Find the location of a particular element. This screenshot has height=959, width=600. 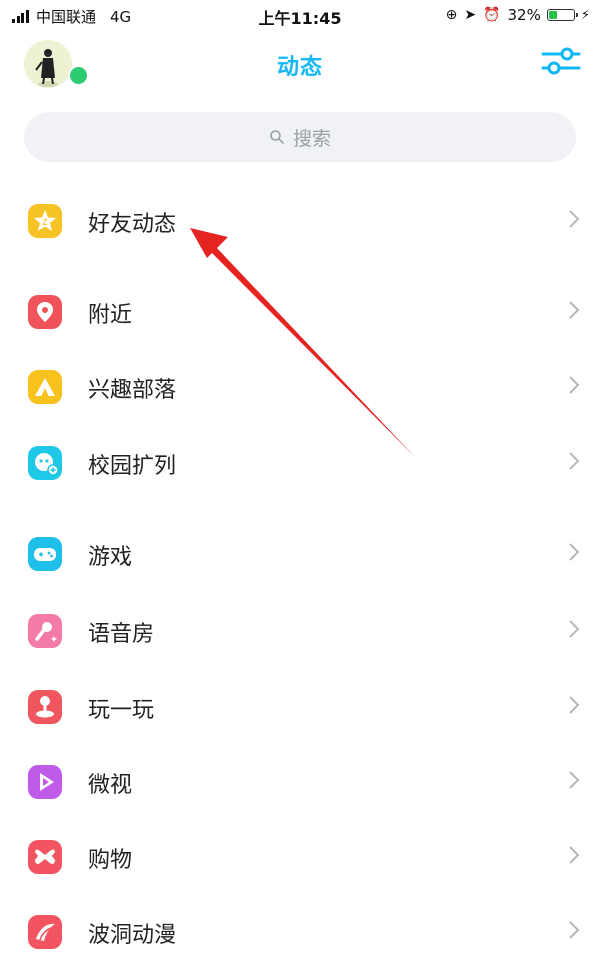

menu-item-voice-room: 语音房 is located at coordinates (300, 630).